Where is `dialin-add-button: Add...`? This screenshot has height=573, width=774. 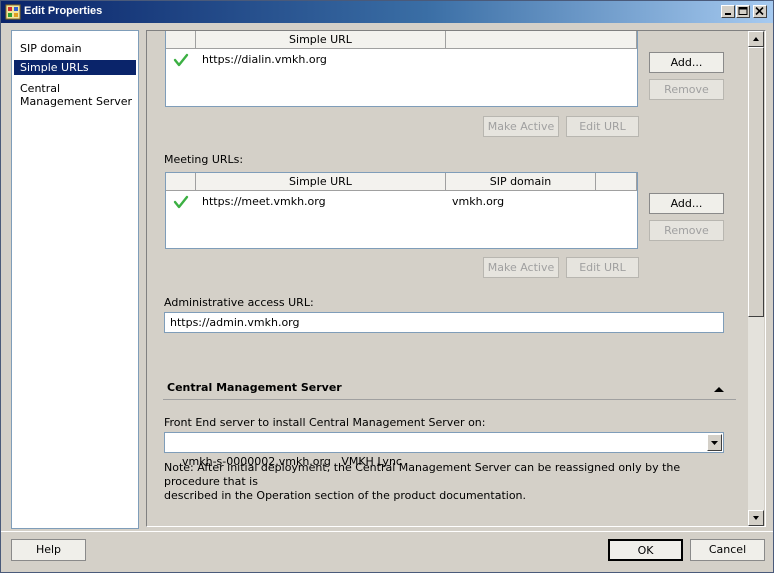 dialin-add-button: Add... is located at coordinates (686, 62).